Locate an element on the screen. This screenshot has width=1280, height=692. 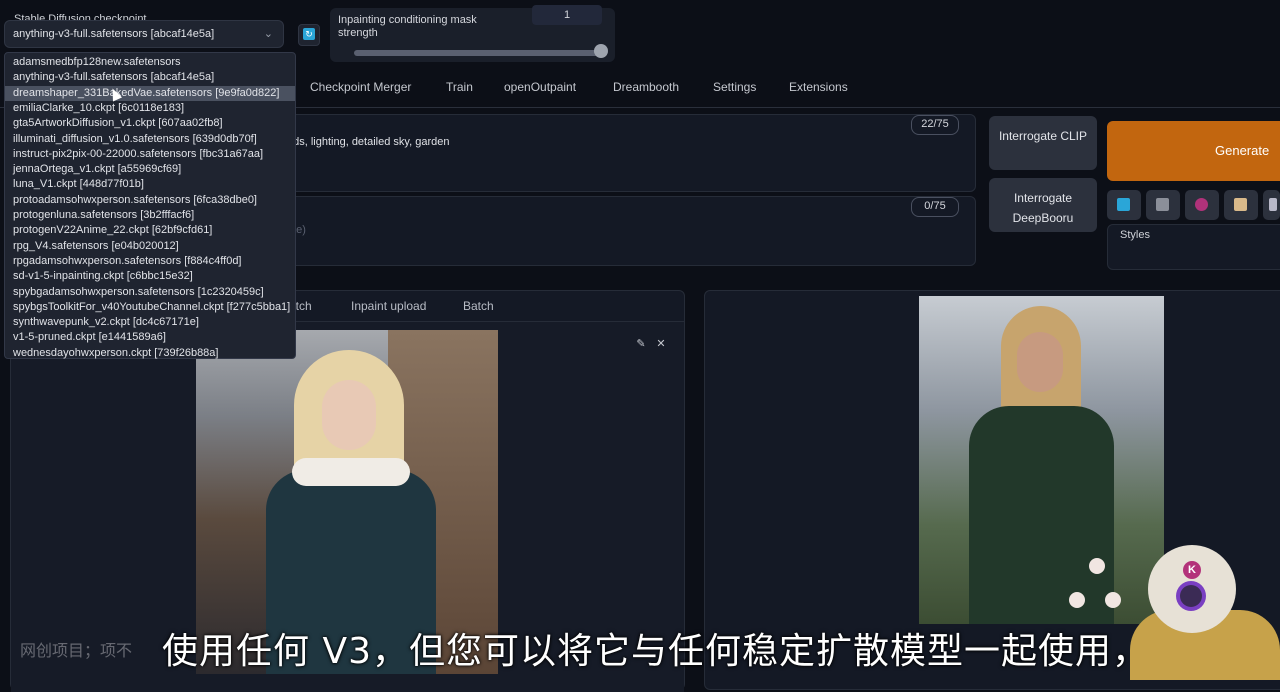
interrogate-deepbooru-button: Interrogate DeepBooru is located at coordinates (1043, 205).